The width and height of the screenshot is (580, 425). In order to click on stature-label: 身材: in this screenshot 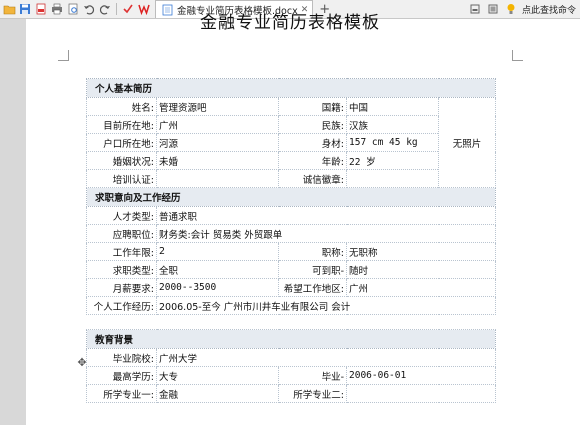, I will do `click(312, 142)`.